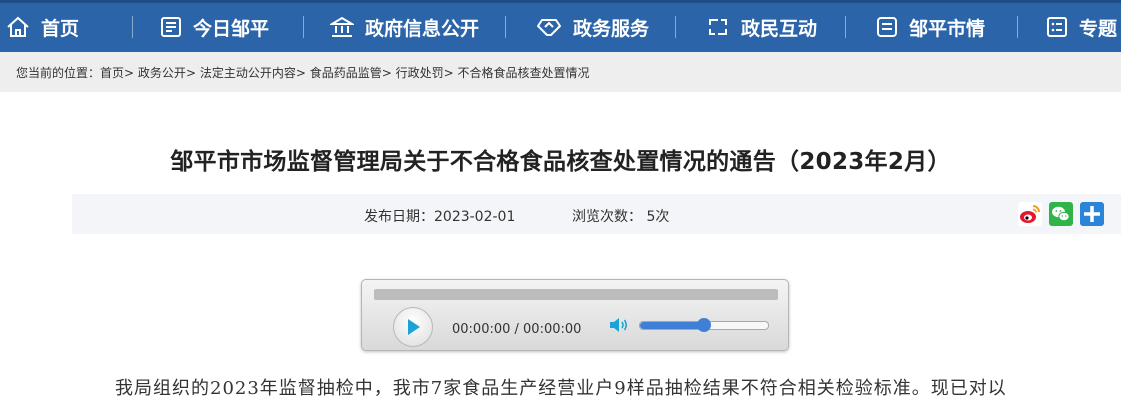 Image resolution: width=1121 pixels, height=413 pixels. I want to click on nav-item-label: 专题, so click(1098, 28).